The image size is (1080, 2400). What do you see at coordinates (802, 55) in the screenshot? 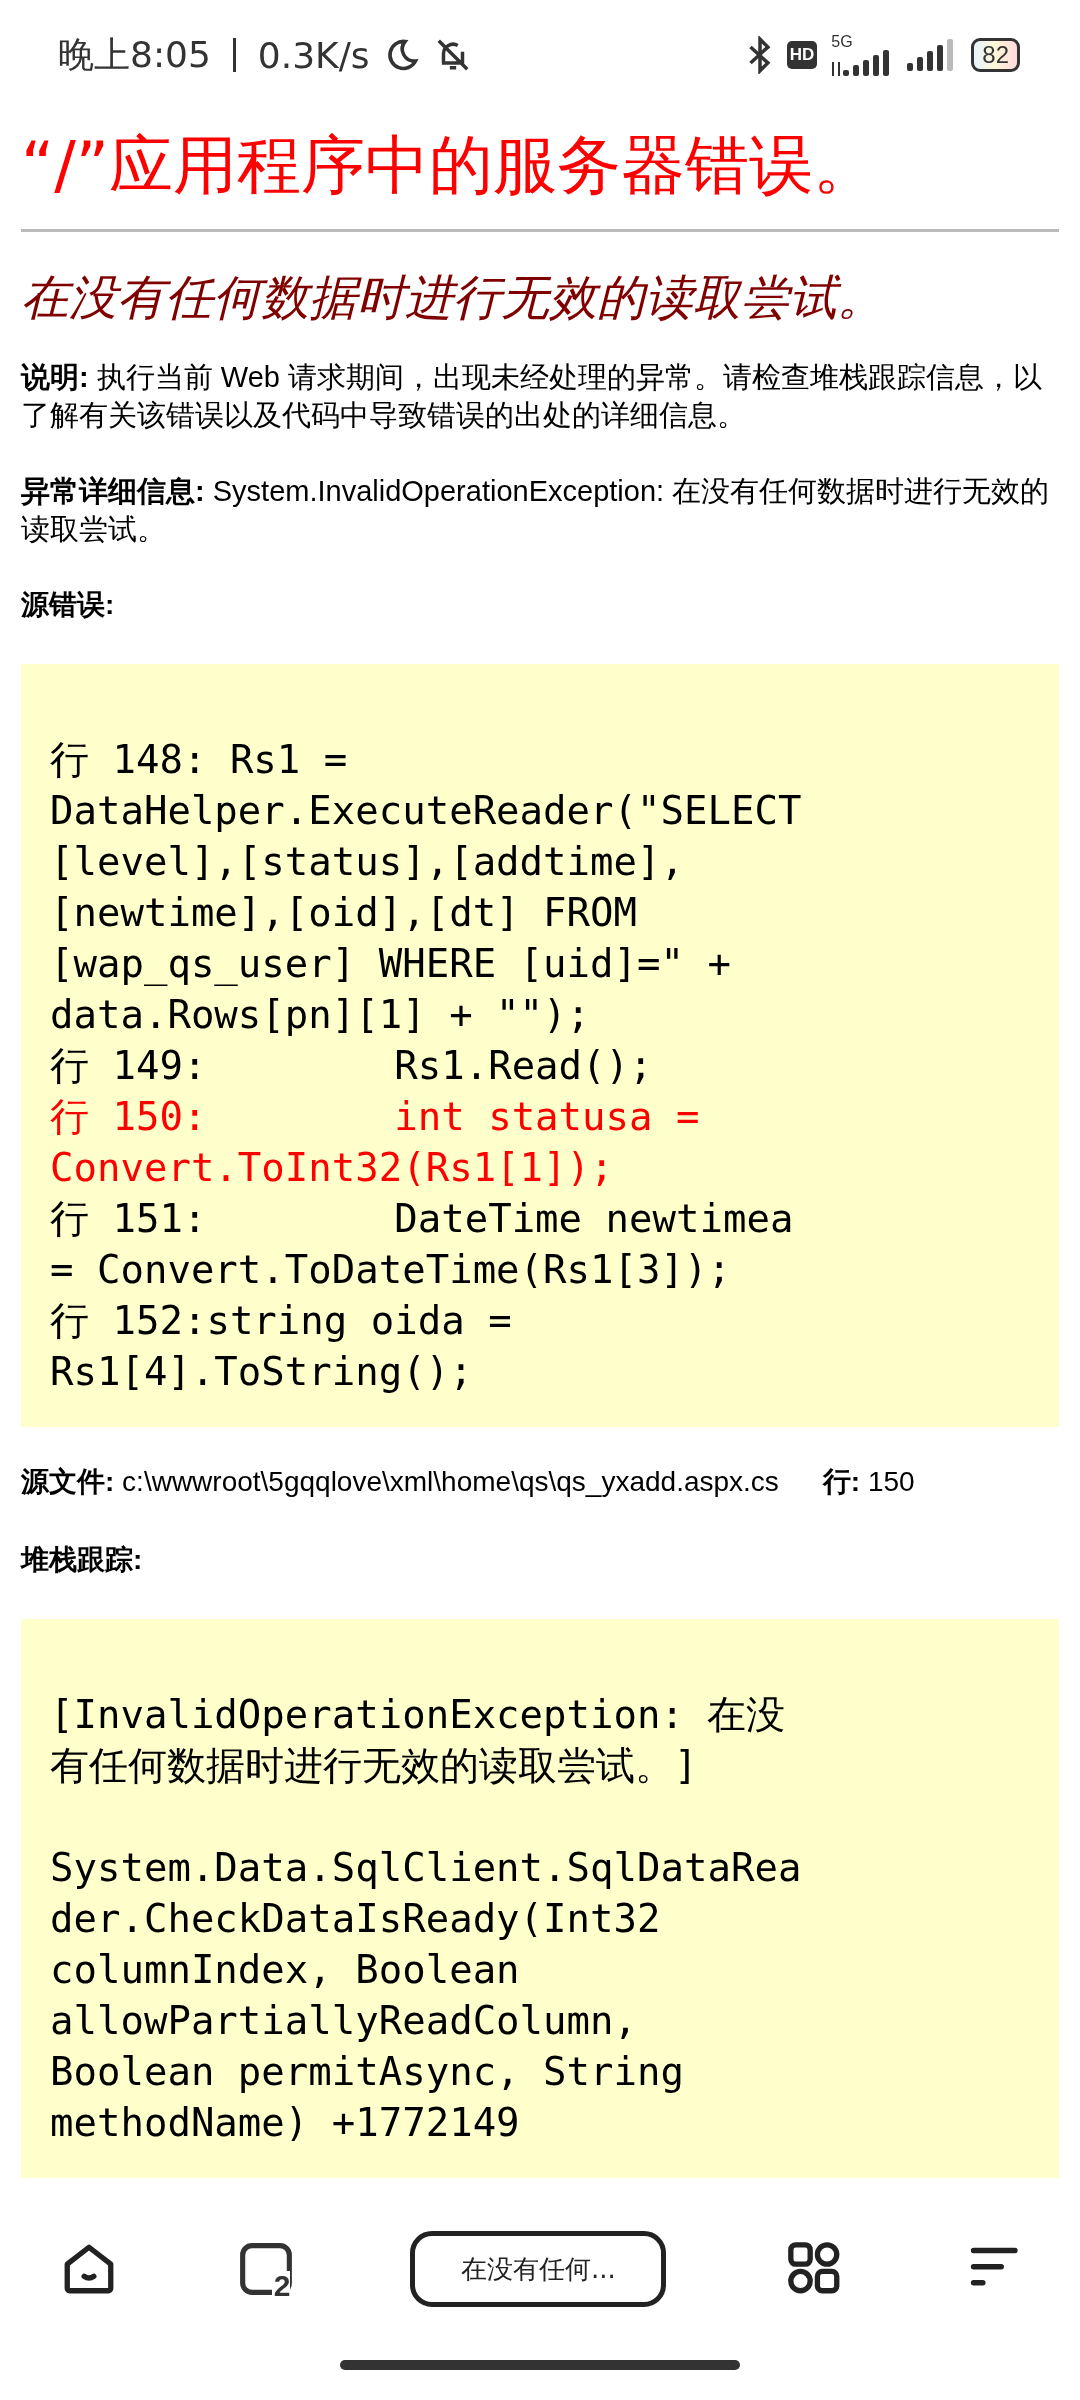
I see `hd-badge: HD` at bounding box center [802, 55].